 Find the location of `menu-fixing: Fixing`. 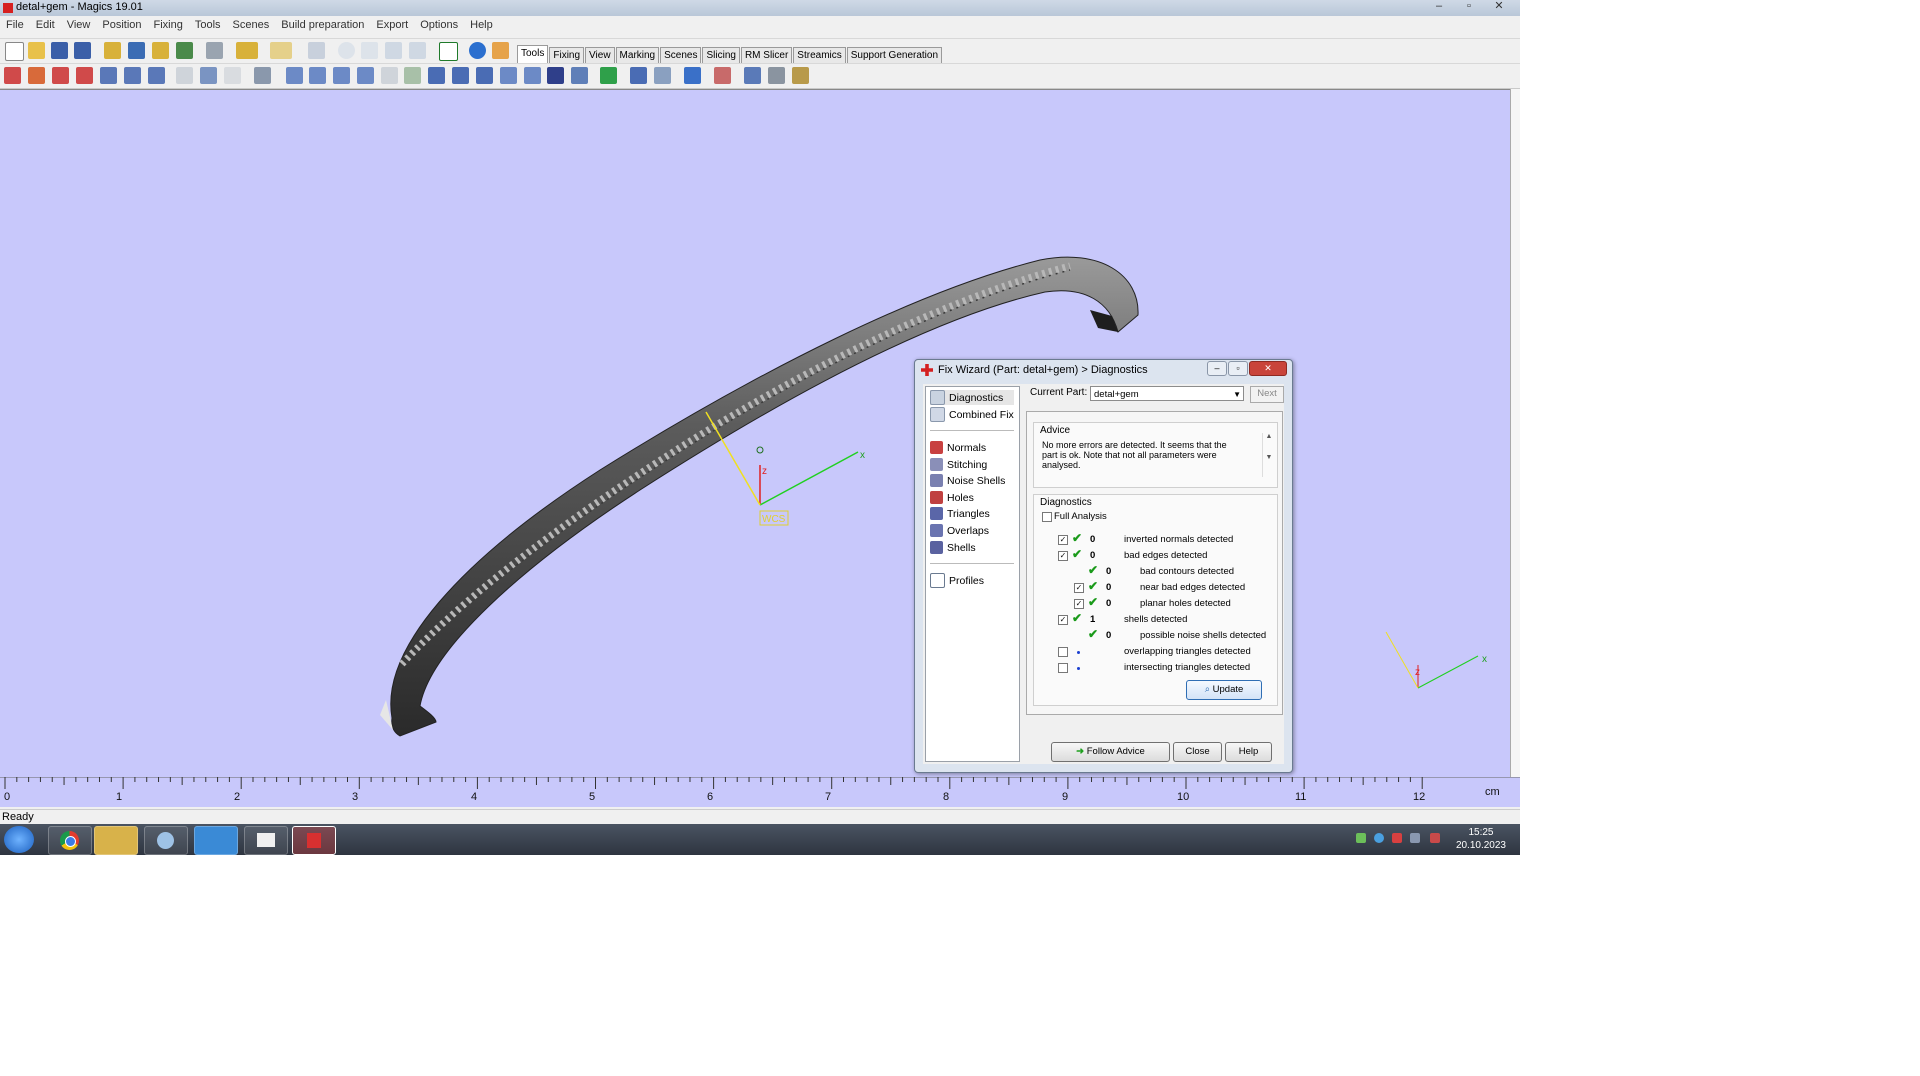

menu-fixing: Fixing is located at coordinates (168, 25).